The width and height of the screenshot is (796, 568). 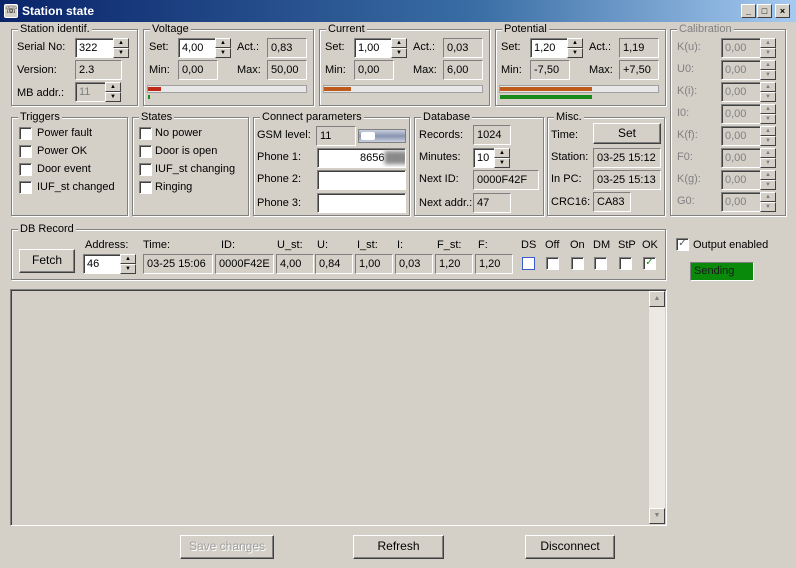 What do you see at coordinates (484, 158) in the screenshot?
I see `minutes-input: 10` at bounding box center [484, 158].